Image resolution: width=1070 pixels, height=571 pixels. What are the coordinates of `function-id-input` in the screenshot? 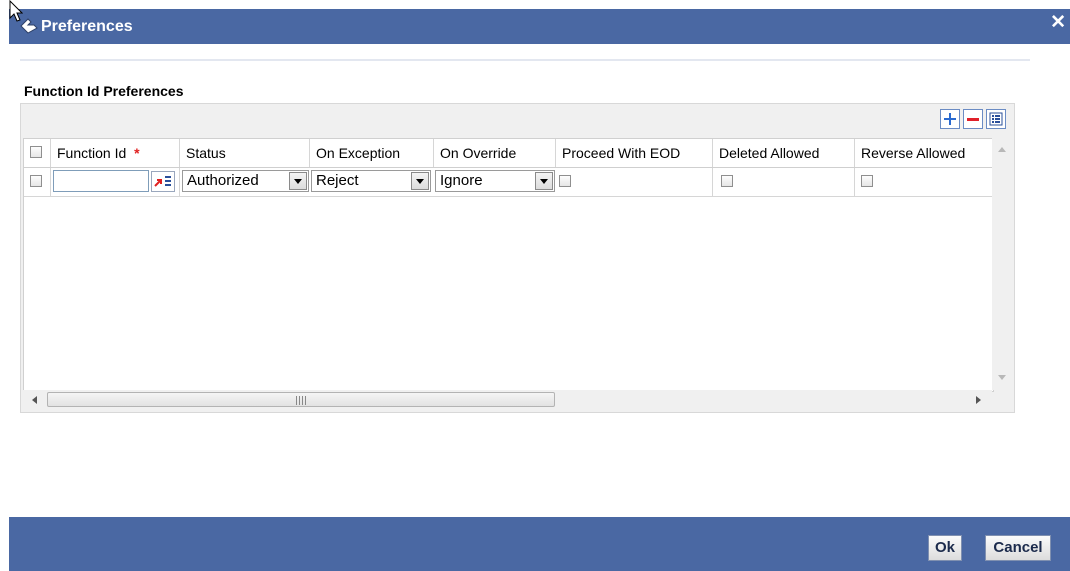 It's located at (101, 181).